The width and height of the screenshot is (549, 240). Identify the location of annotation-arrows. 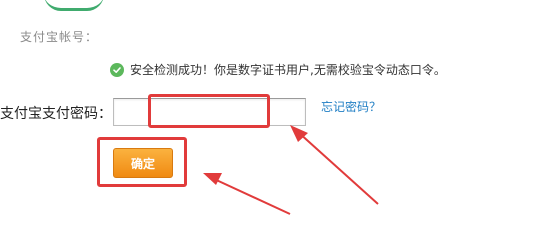
(291, 170).